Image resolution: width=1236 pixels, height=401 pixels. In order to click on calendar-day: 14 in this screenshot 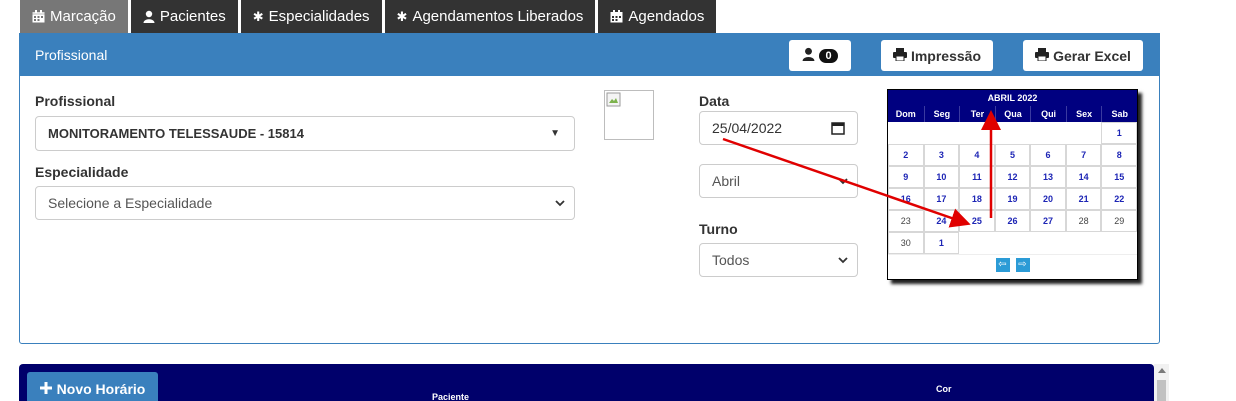, I will do `click(1083, 177)`.